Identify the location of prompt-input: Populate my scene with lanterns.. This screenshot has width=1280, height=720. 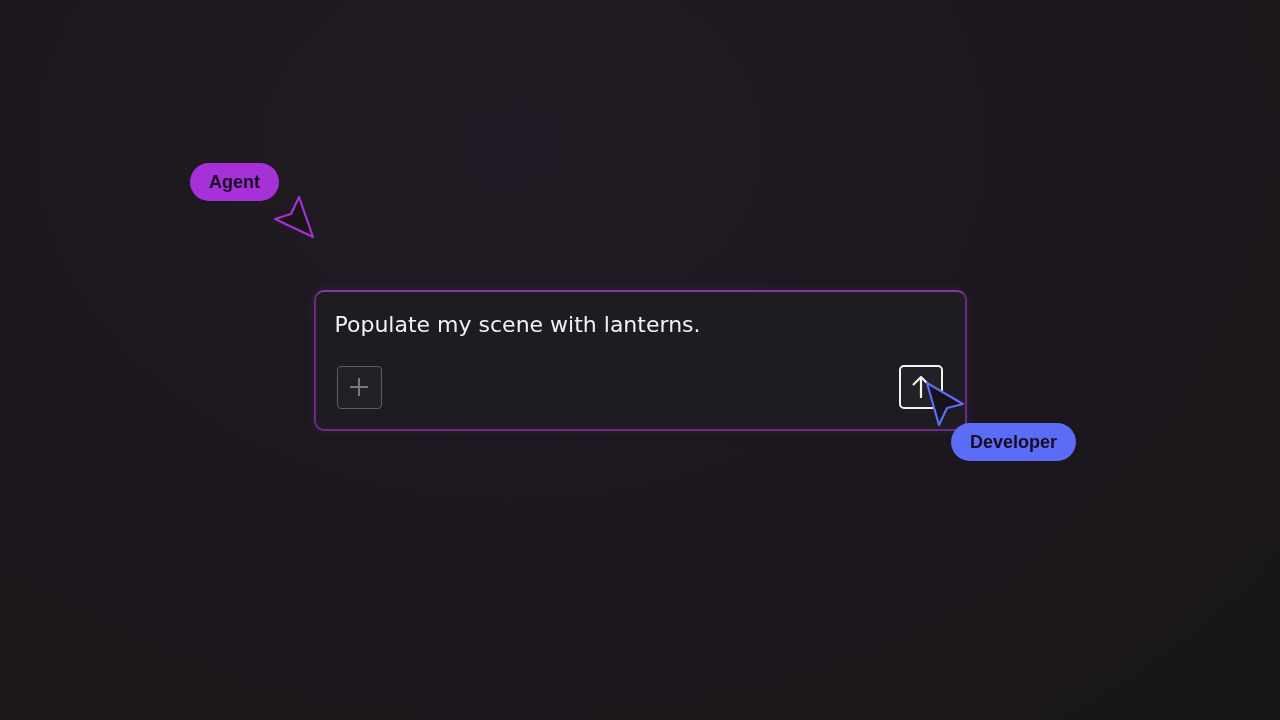
(554, 324).